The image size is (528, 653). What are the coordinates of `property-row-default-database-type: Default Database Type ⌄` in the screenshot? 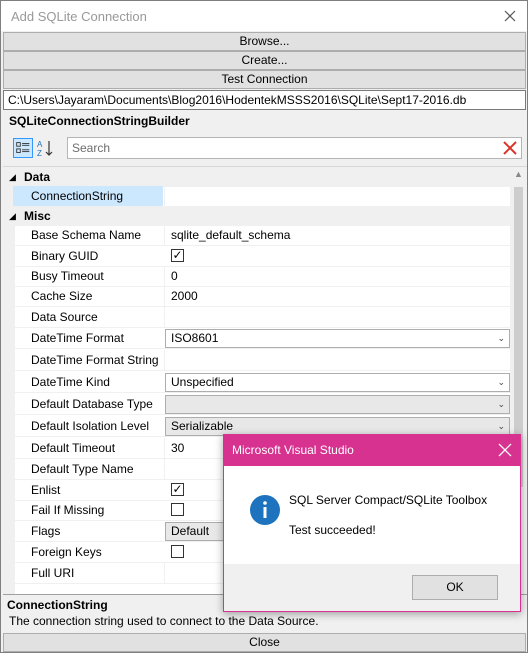 It's located at (261, 404).